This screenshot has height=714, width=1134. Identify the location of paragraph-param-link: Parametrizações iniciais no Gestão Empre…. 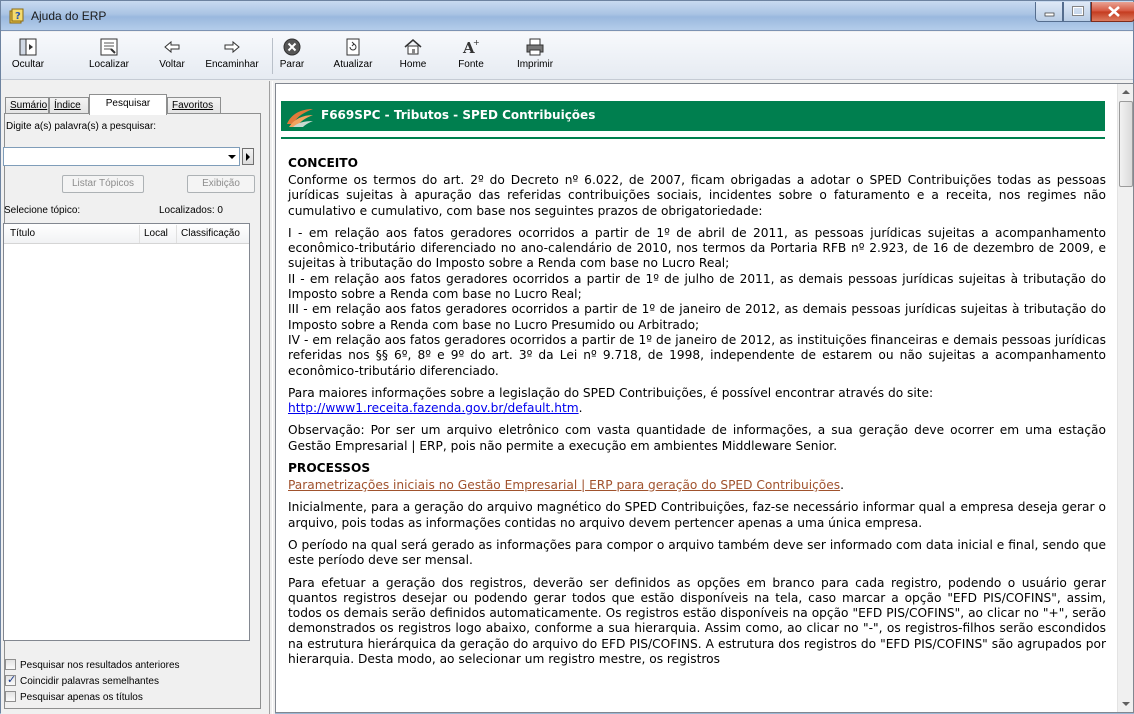
(697, 485).